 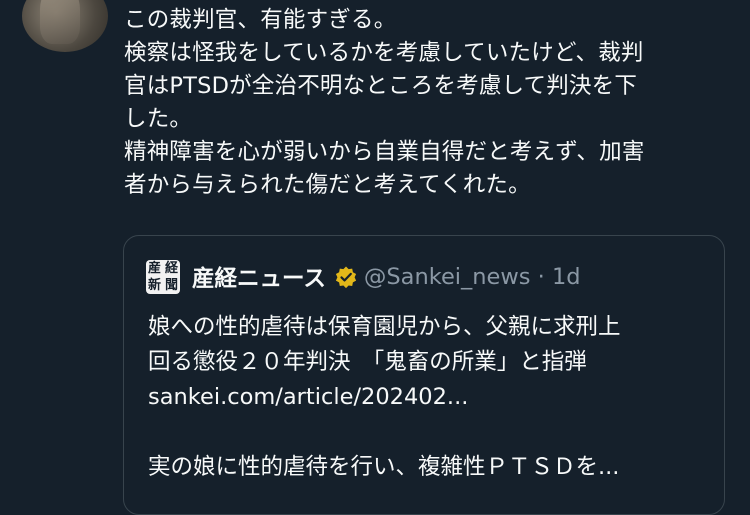 I want to click on logo-char: 経, so click(x=171, y=268).